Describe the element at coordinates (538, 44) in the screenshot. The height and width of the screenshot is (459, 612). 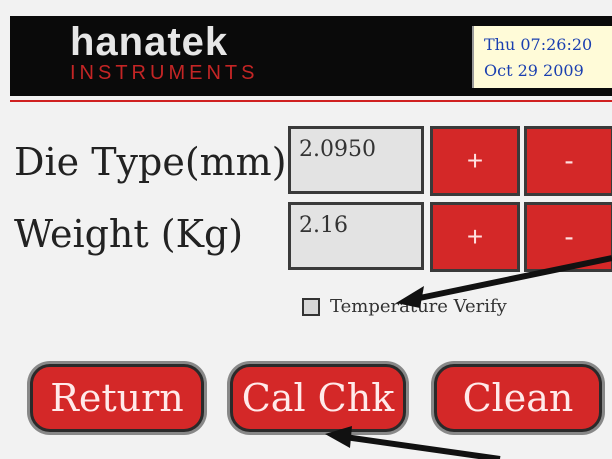
I see `clock-time: Thu 07:26:20` at that location.